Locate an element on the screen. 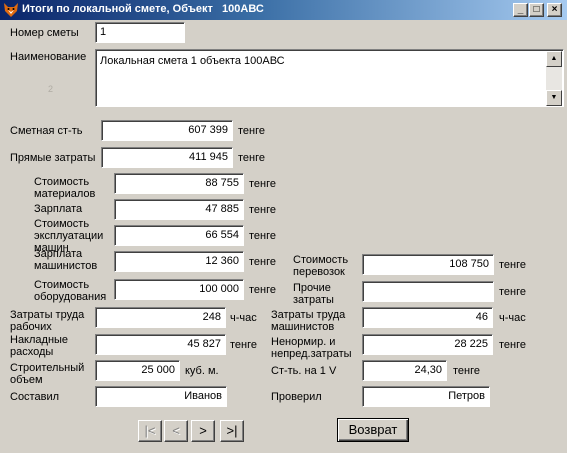  estimate-number-label: Номер сметы is located at coordinates (44, 33).